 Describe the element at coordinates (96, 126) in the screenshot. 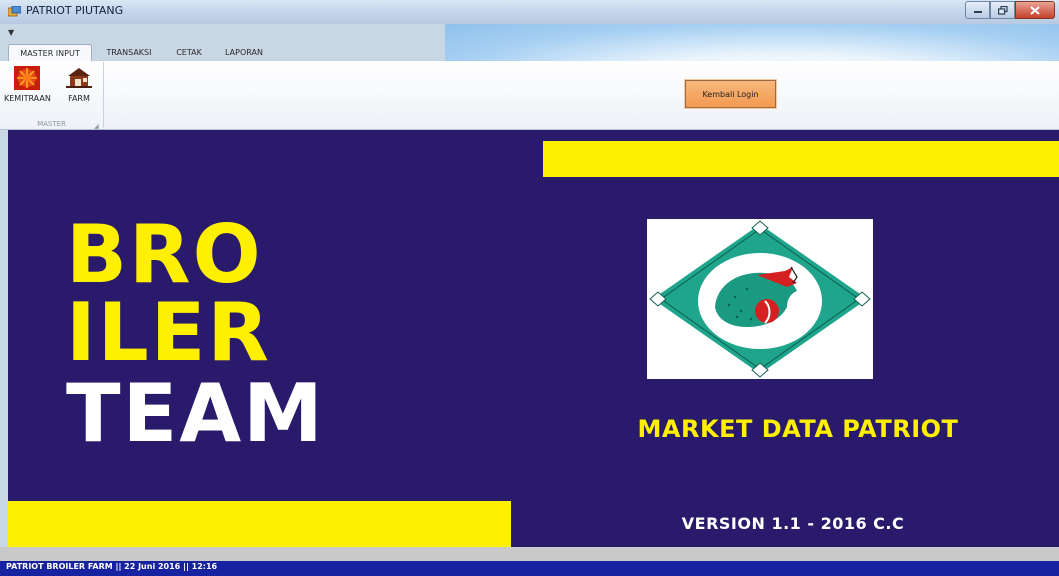

I see `group-launcher-icon: ◢` at that location.